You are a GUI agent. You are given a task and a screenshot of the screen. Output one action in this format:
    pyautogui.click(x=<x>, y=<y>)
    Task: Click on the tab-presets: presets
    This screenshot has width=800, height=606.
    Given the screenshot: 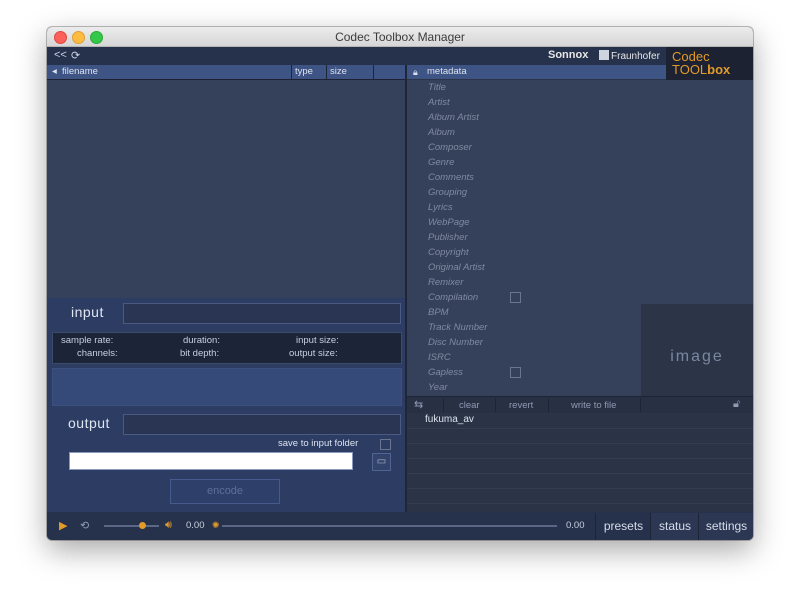 What is the action you would take?
    pyautogui.click(x=623, y=526)
    